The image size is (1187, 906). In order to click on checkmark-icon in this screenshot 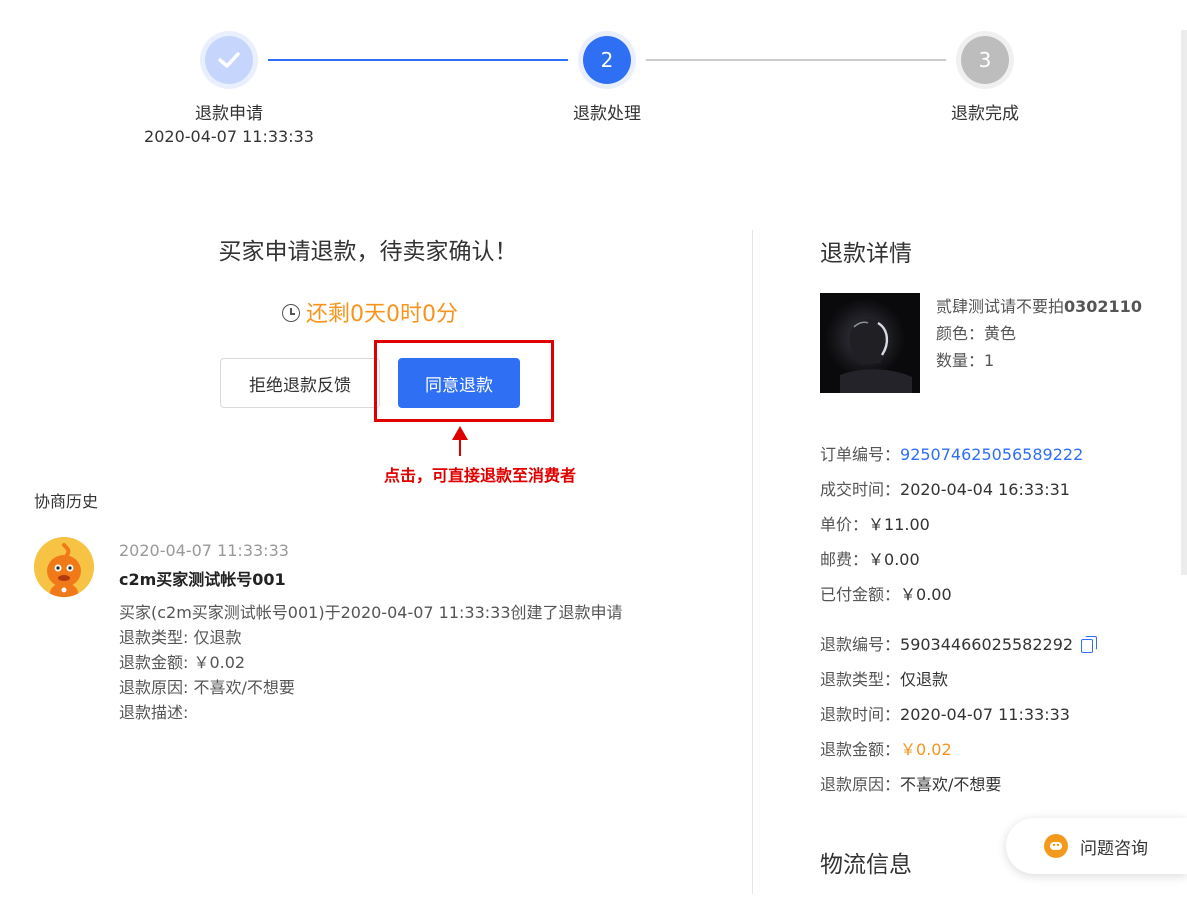, I will do `click(229, 60)`.